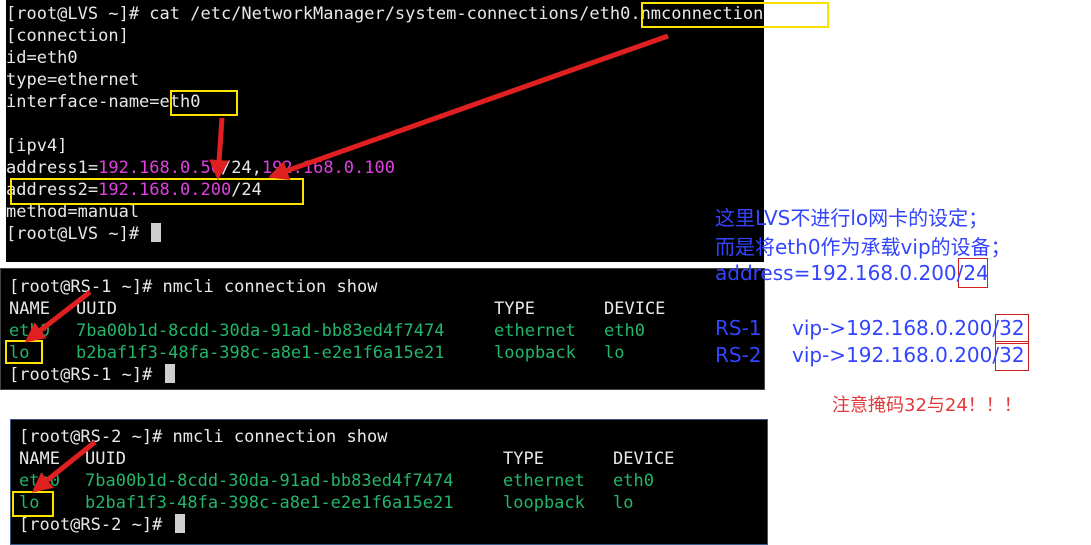  What do you see at coordinates (328, 168) in the screenshot?
I see `gateway-ip: 192.168.0.100` at bounding box center [328, 168].